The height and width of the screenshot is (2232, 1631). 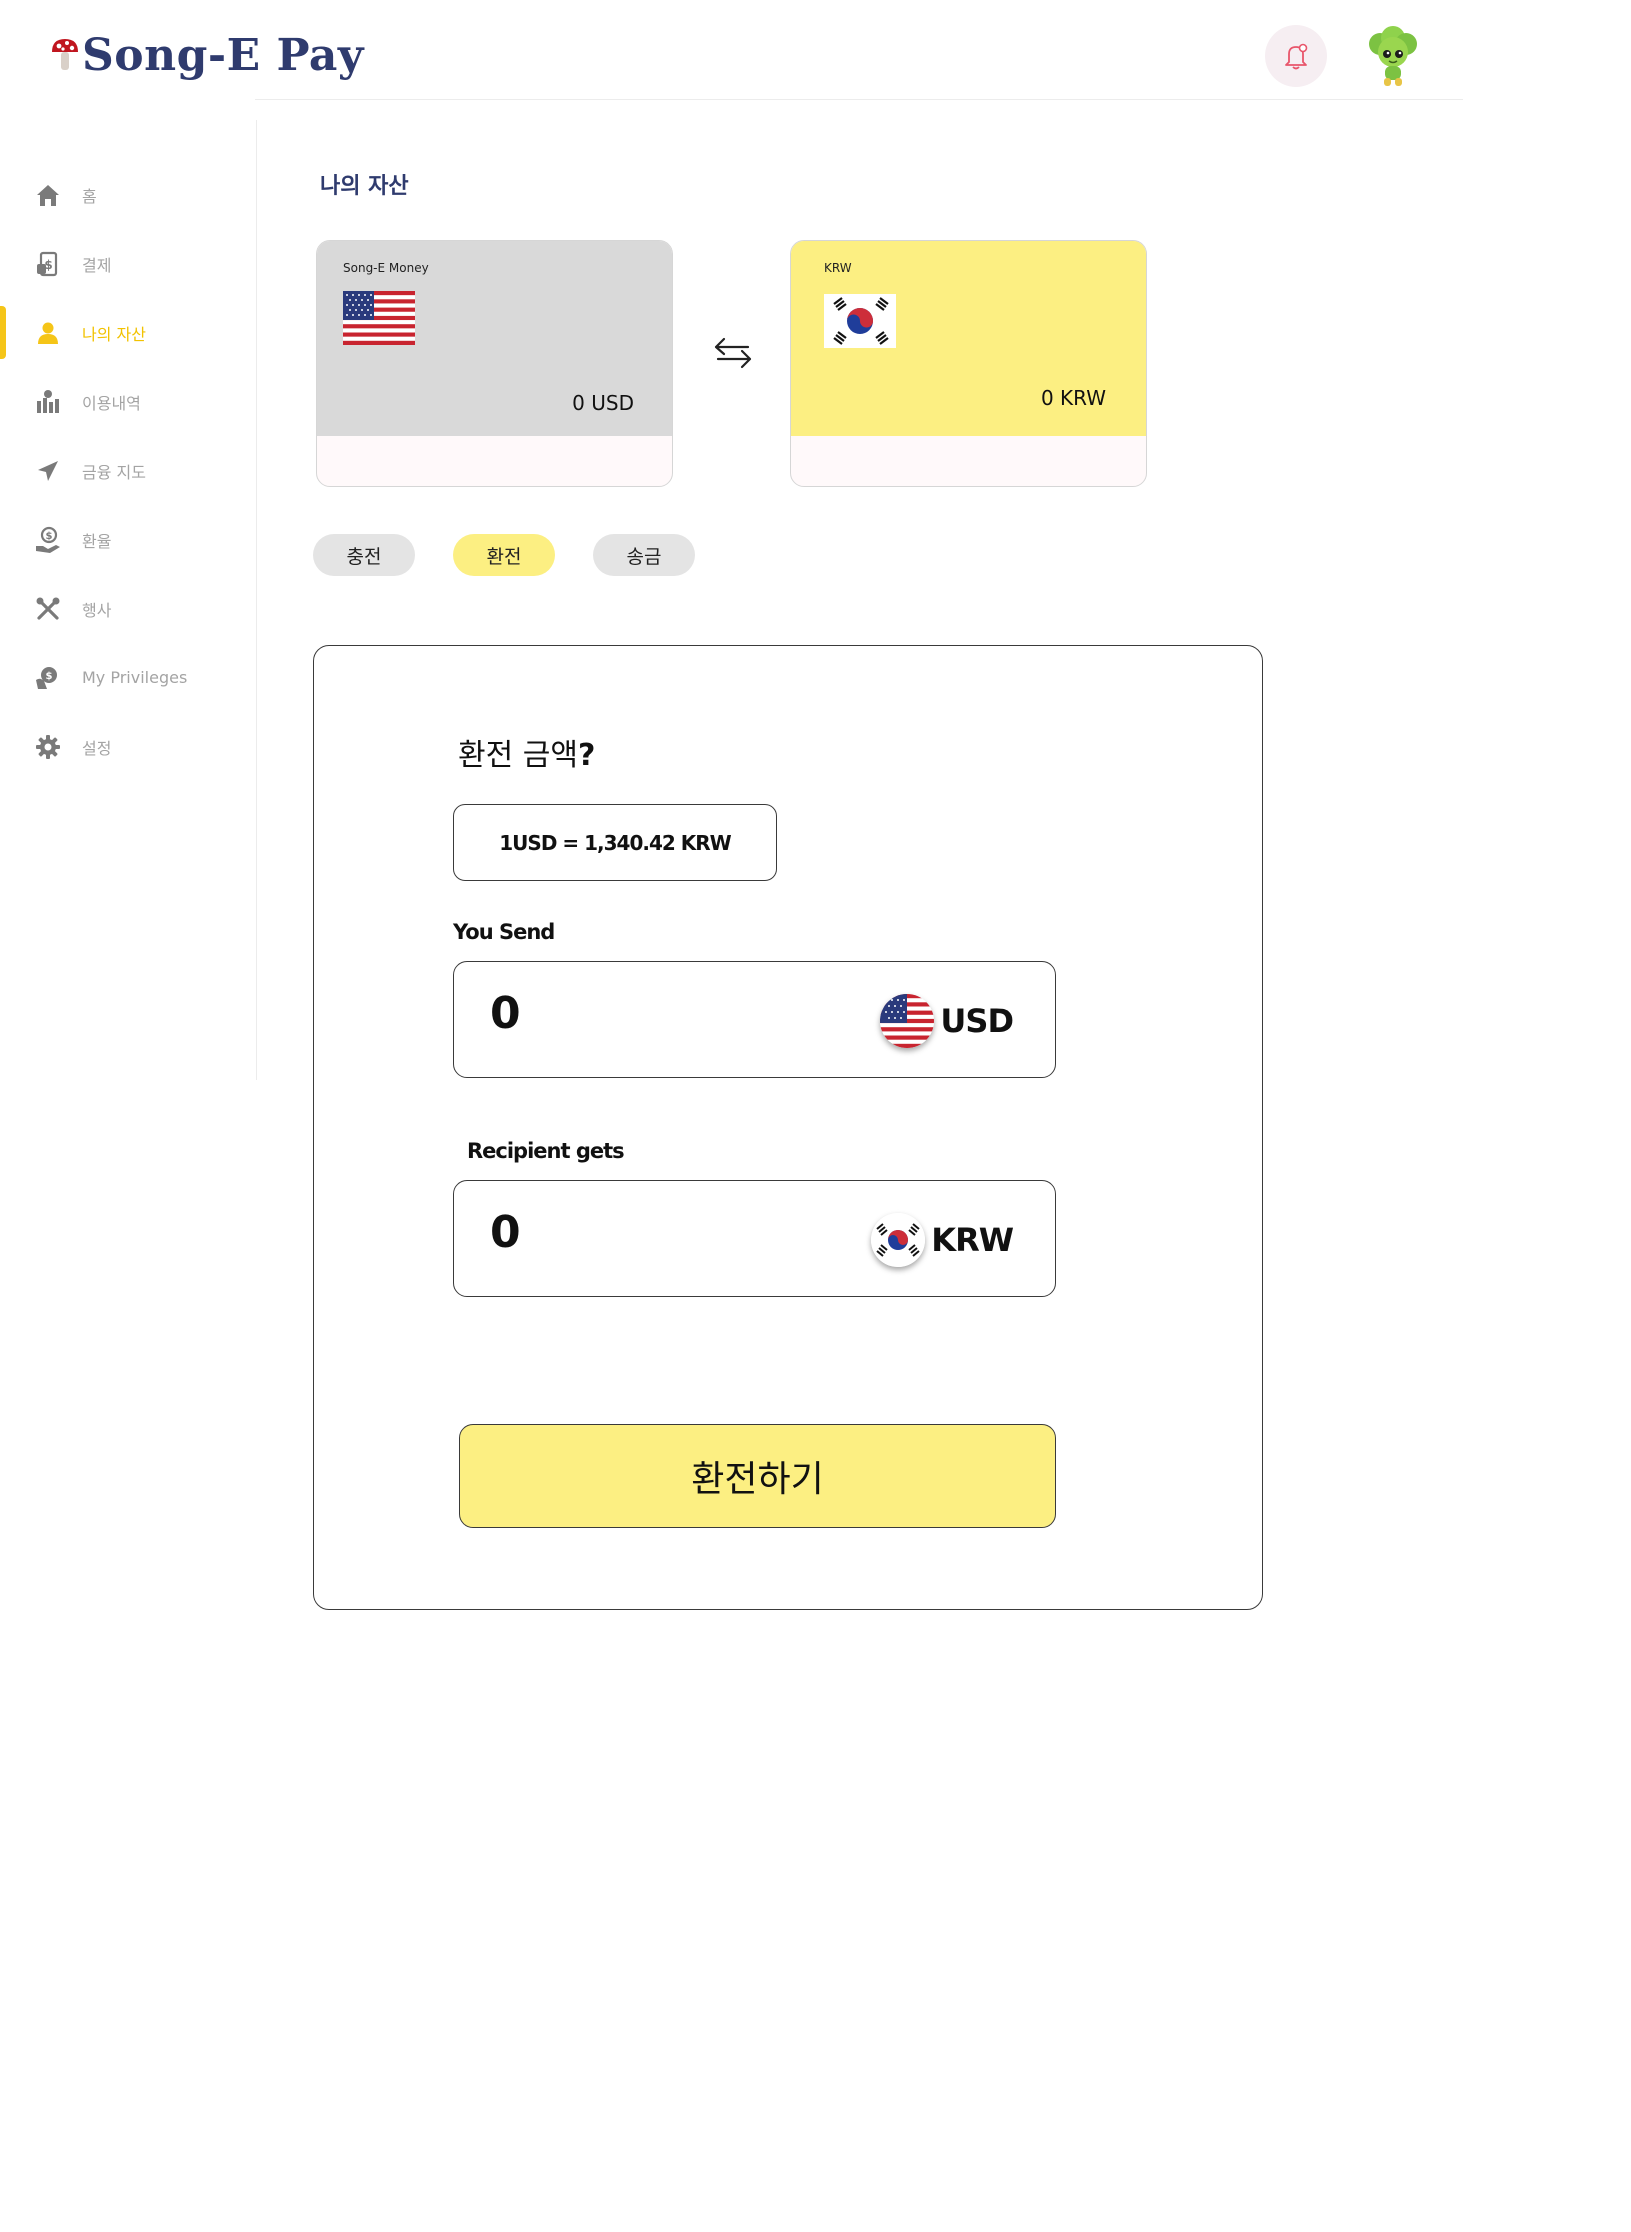 What do you see at coordinates (48, 471) in the screenshot?
I see `send-icon` at bounding box center [48, 471].